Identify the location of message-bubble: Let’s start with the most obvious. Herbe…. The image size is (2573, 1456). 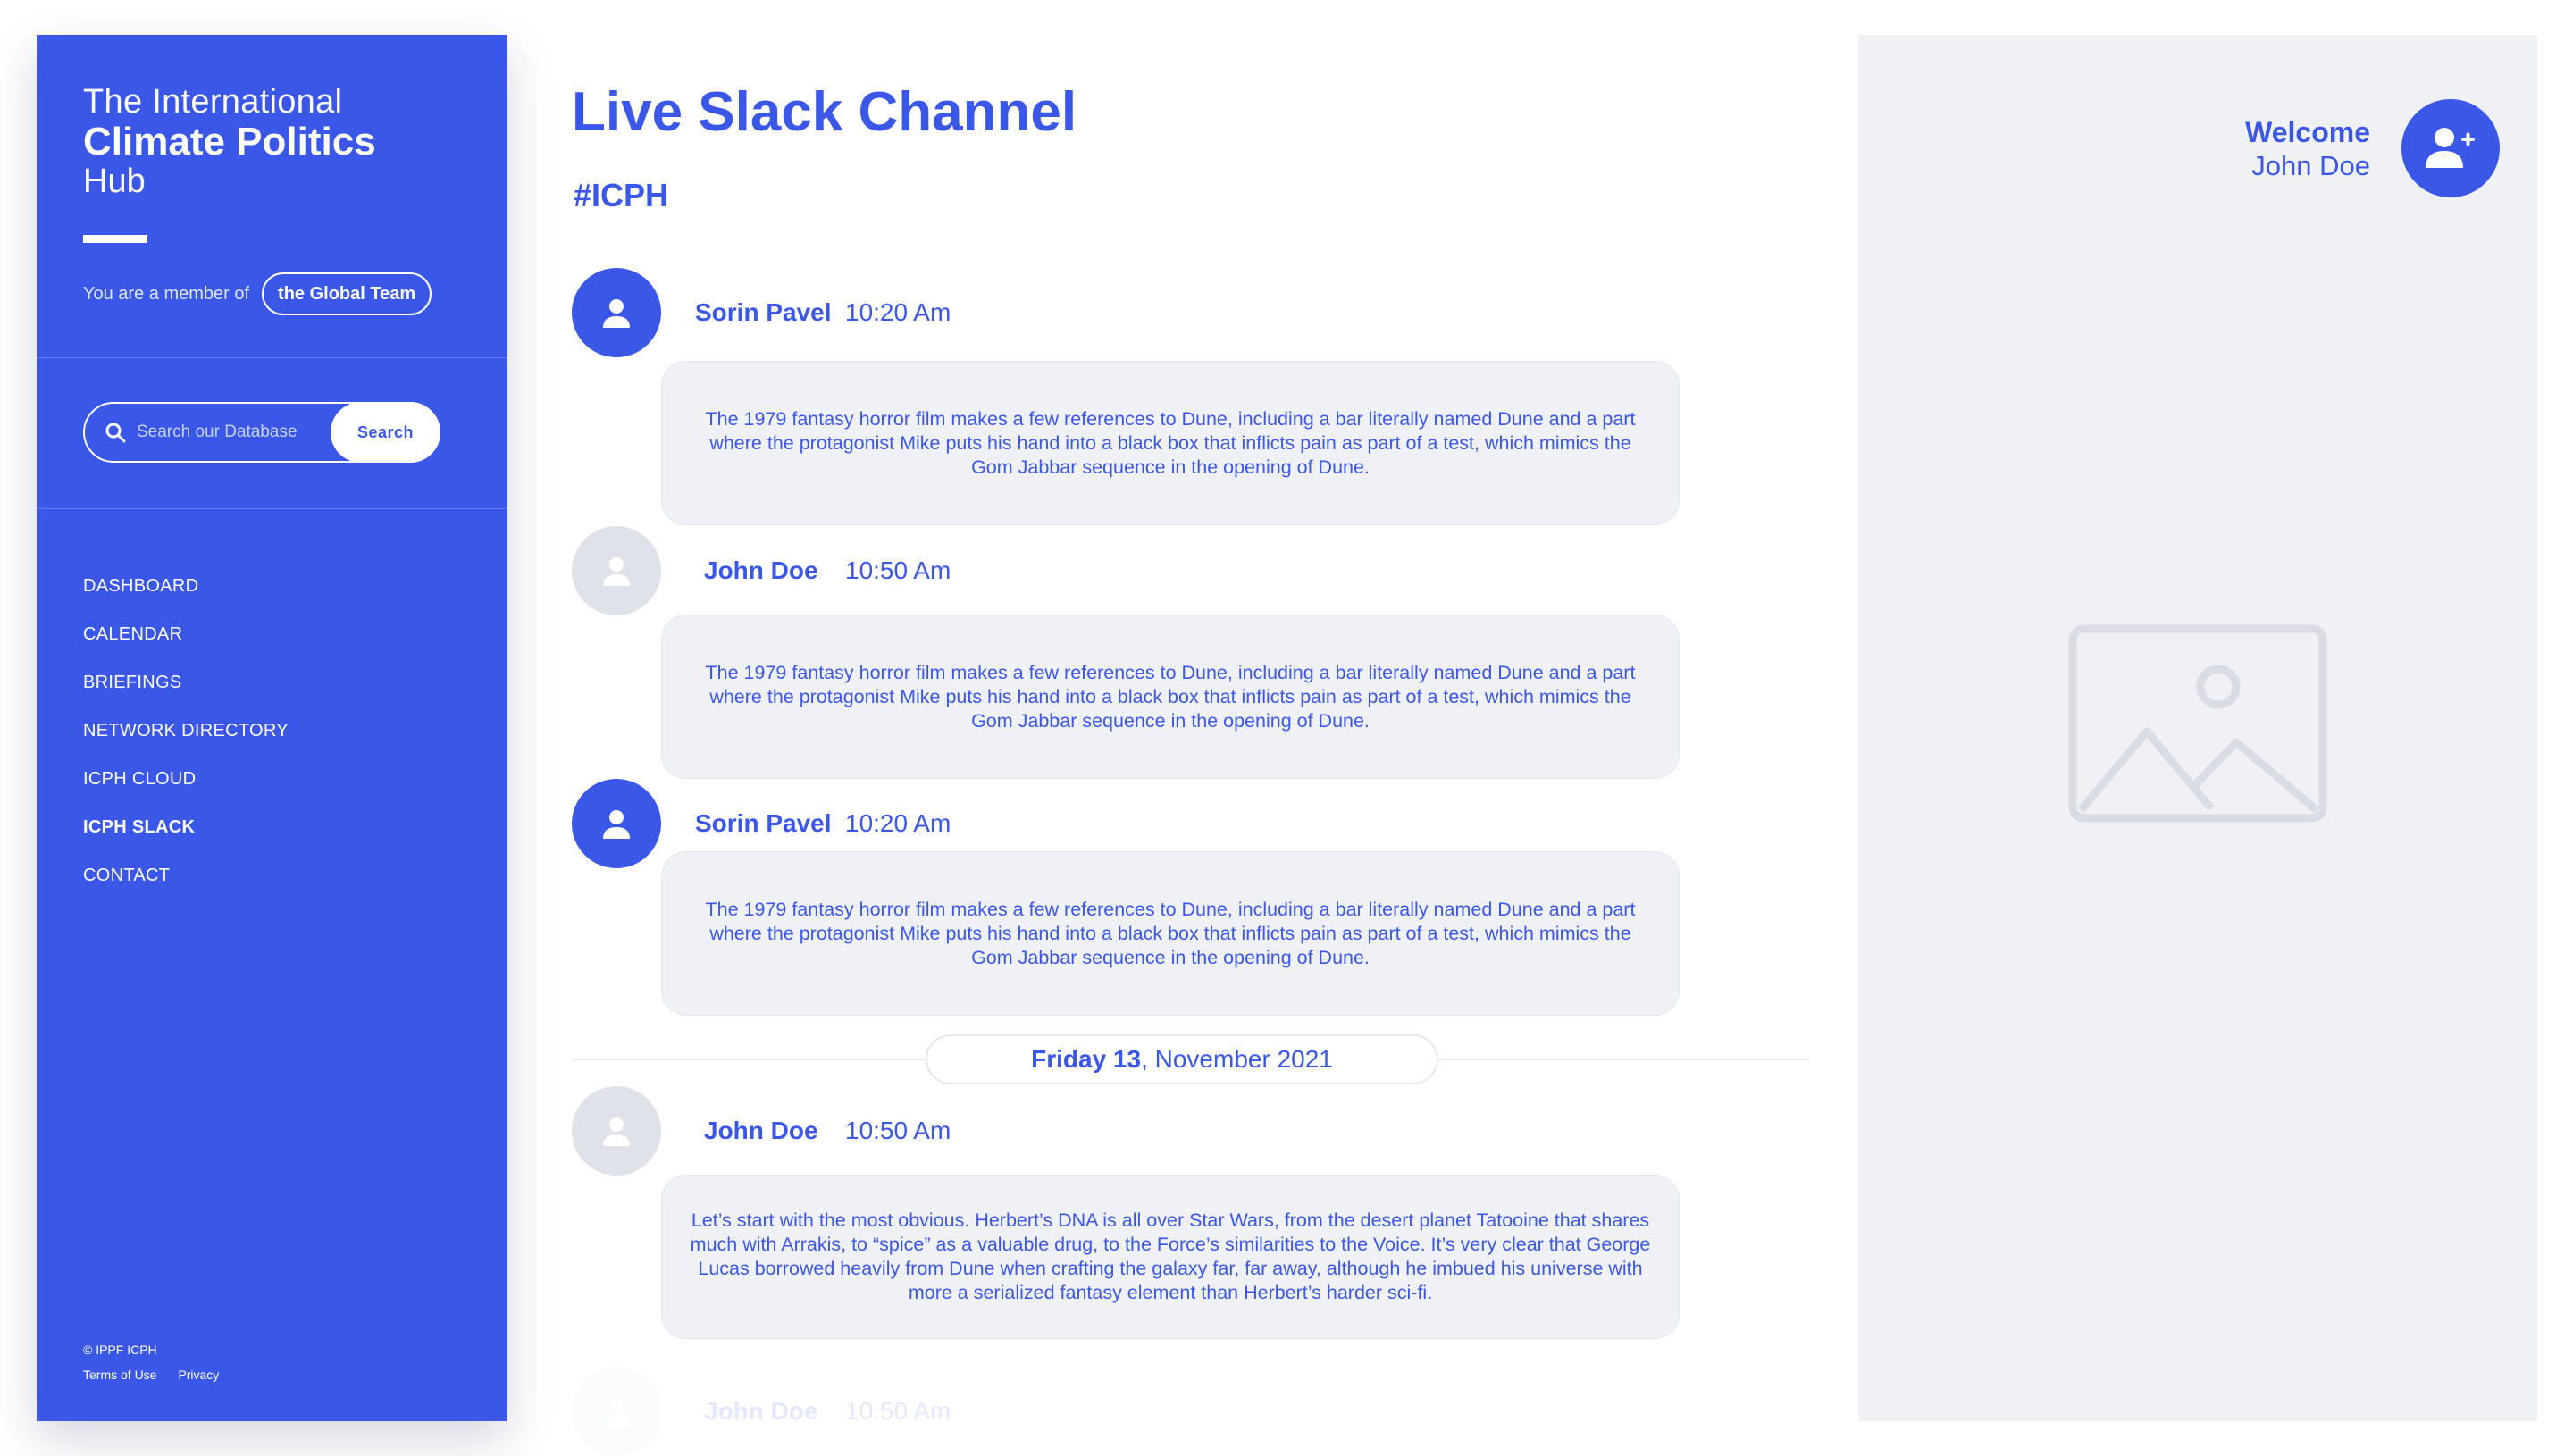
(1170, 1257).